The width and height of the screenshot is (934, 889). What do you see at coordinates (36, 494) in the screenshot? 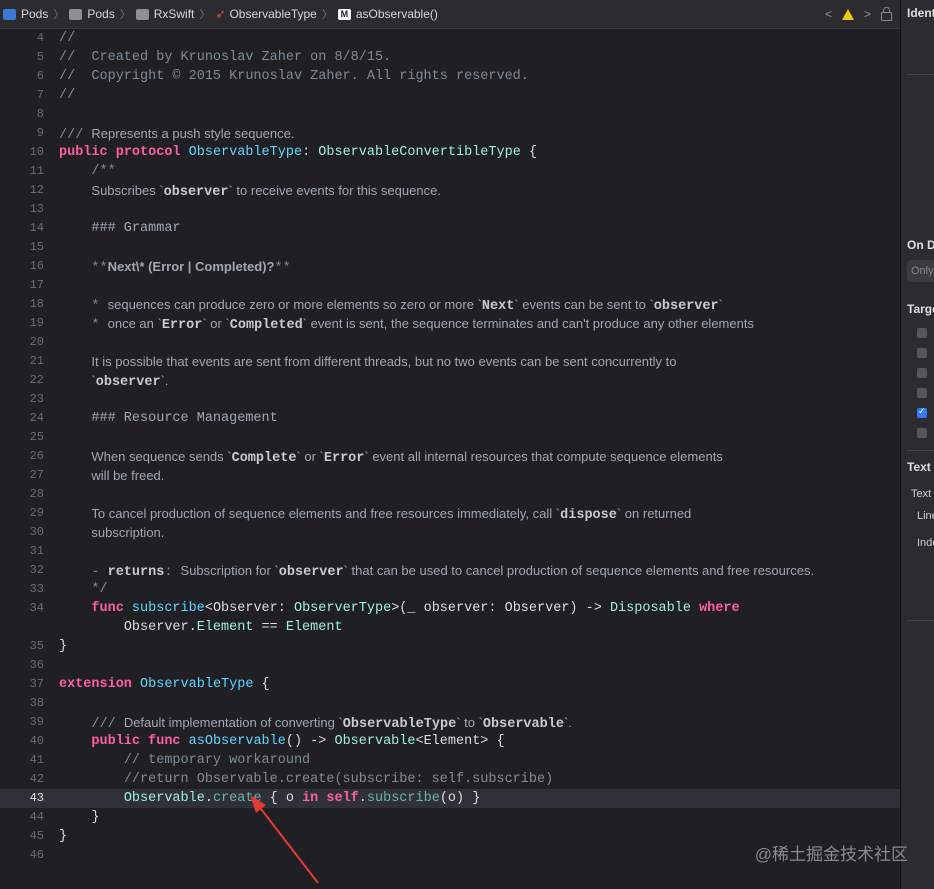
I see `code-line: 28` at bounding box center [36, 494].